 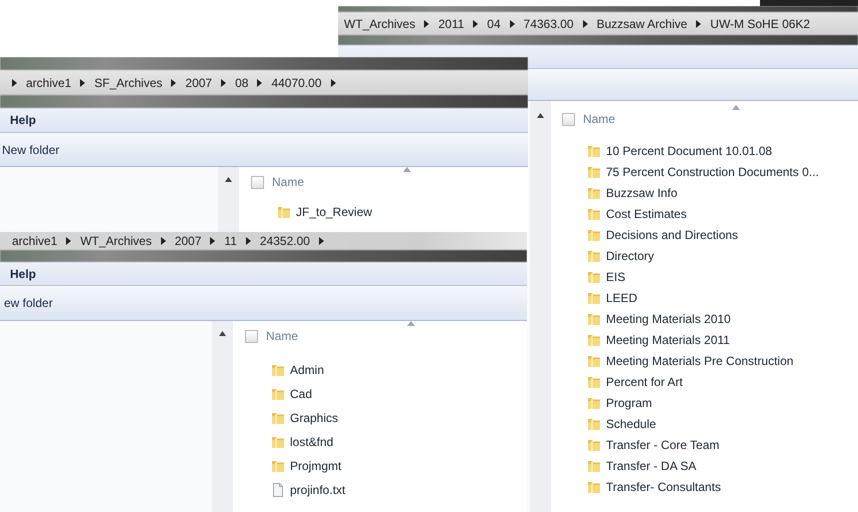 I want to click on address-bar: archive1 SF_Archives 2007 08 44070.00, so click(x=264, y=82).